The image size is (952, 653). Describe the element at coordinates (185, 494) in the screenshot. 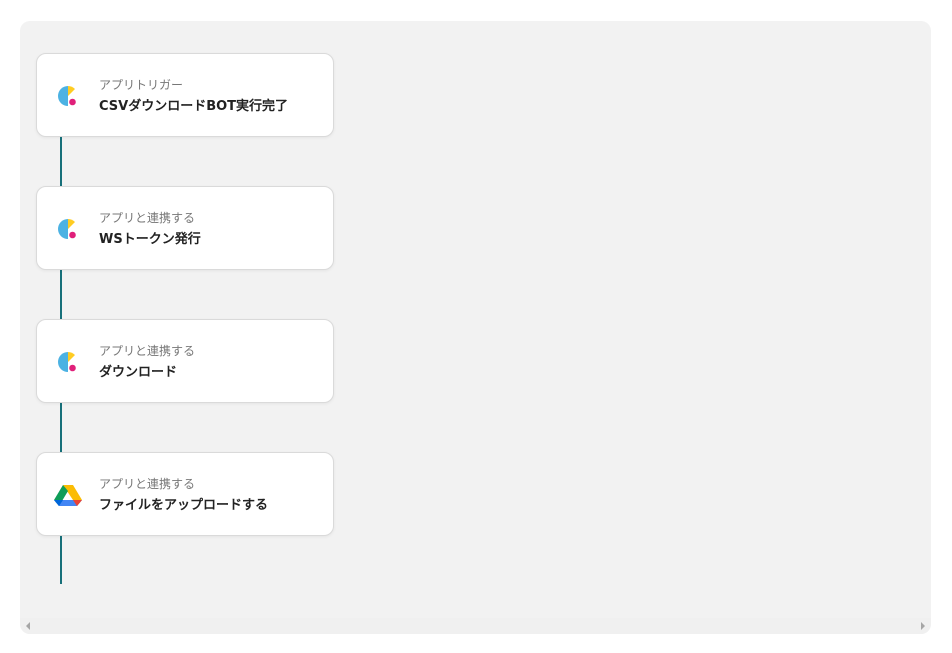

I see `flow-step-card: アプリと連携する ファイルをアップロードする` at that location.